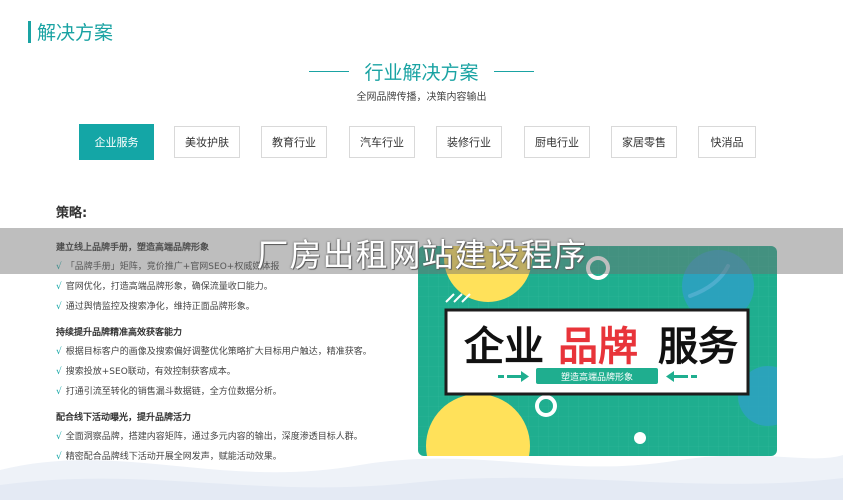 This screenshot has height=500, width=843. Describe the element at coordinates (294, 142) in the screenshot. I see `tab-education: 教育行业` at that location.